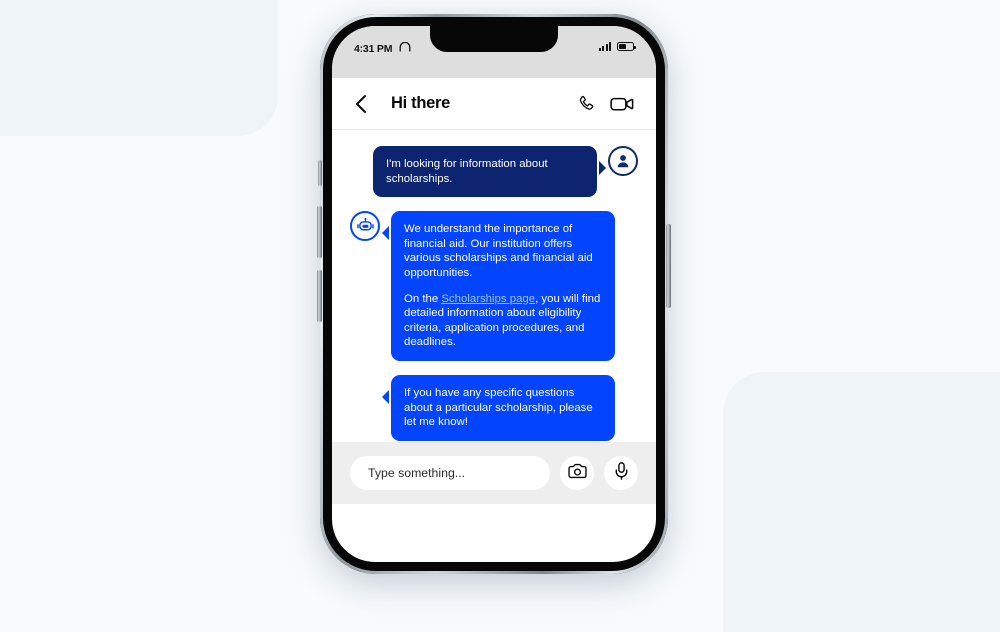 This screenshot has width=1000, height=632. I want to click on chat-header: Hi there, so click(494, 104).